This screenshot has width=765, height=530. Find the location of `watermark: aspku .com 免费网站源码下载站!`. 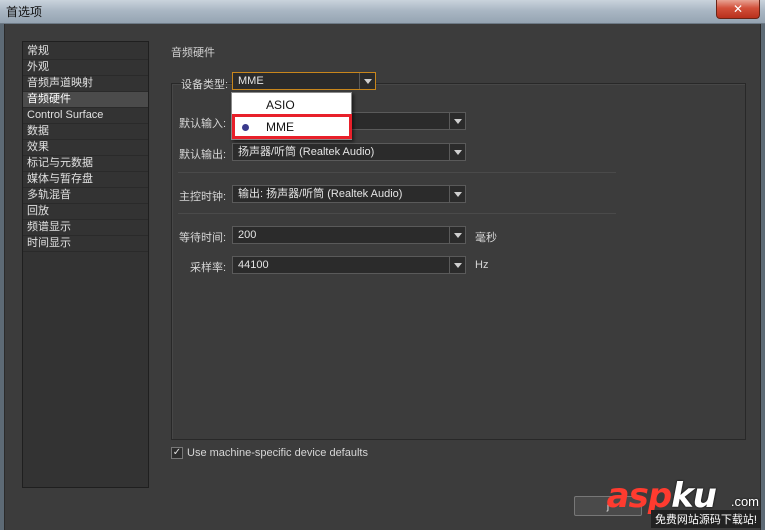

watermark: aspku .com 免费网站源码下载站! is located at coordinates (673, 502).